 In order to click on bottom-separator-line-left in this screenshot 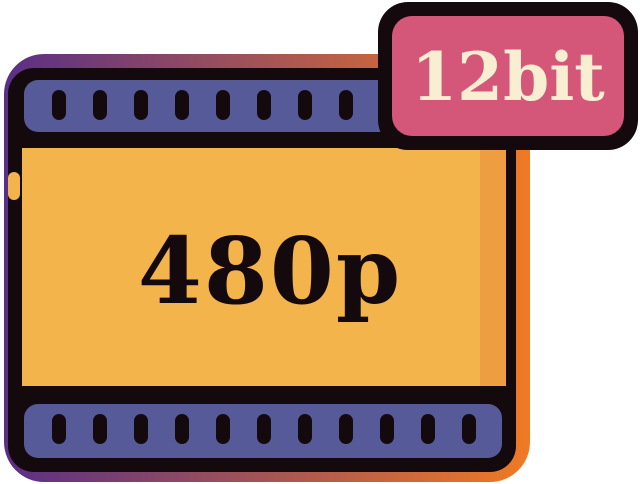, I will do `click(204, 392)`.